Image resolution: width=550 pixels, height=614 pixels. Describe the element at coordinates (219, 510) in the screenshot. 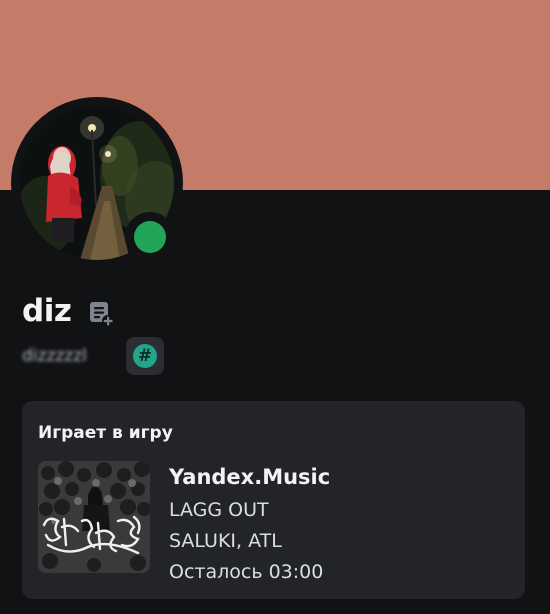

I see `activity-track: LAGG OUT` at that location.